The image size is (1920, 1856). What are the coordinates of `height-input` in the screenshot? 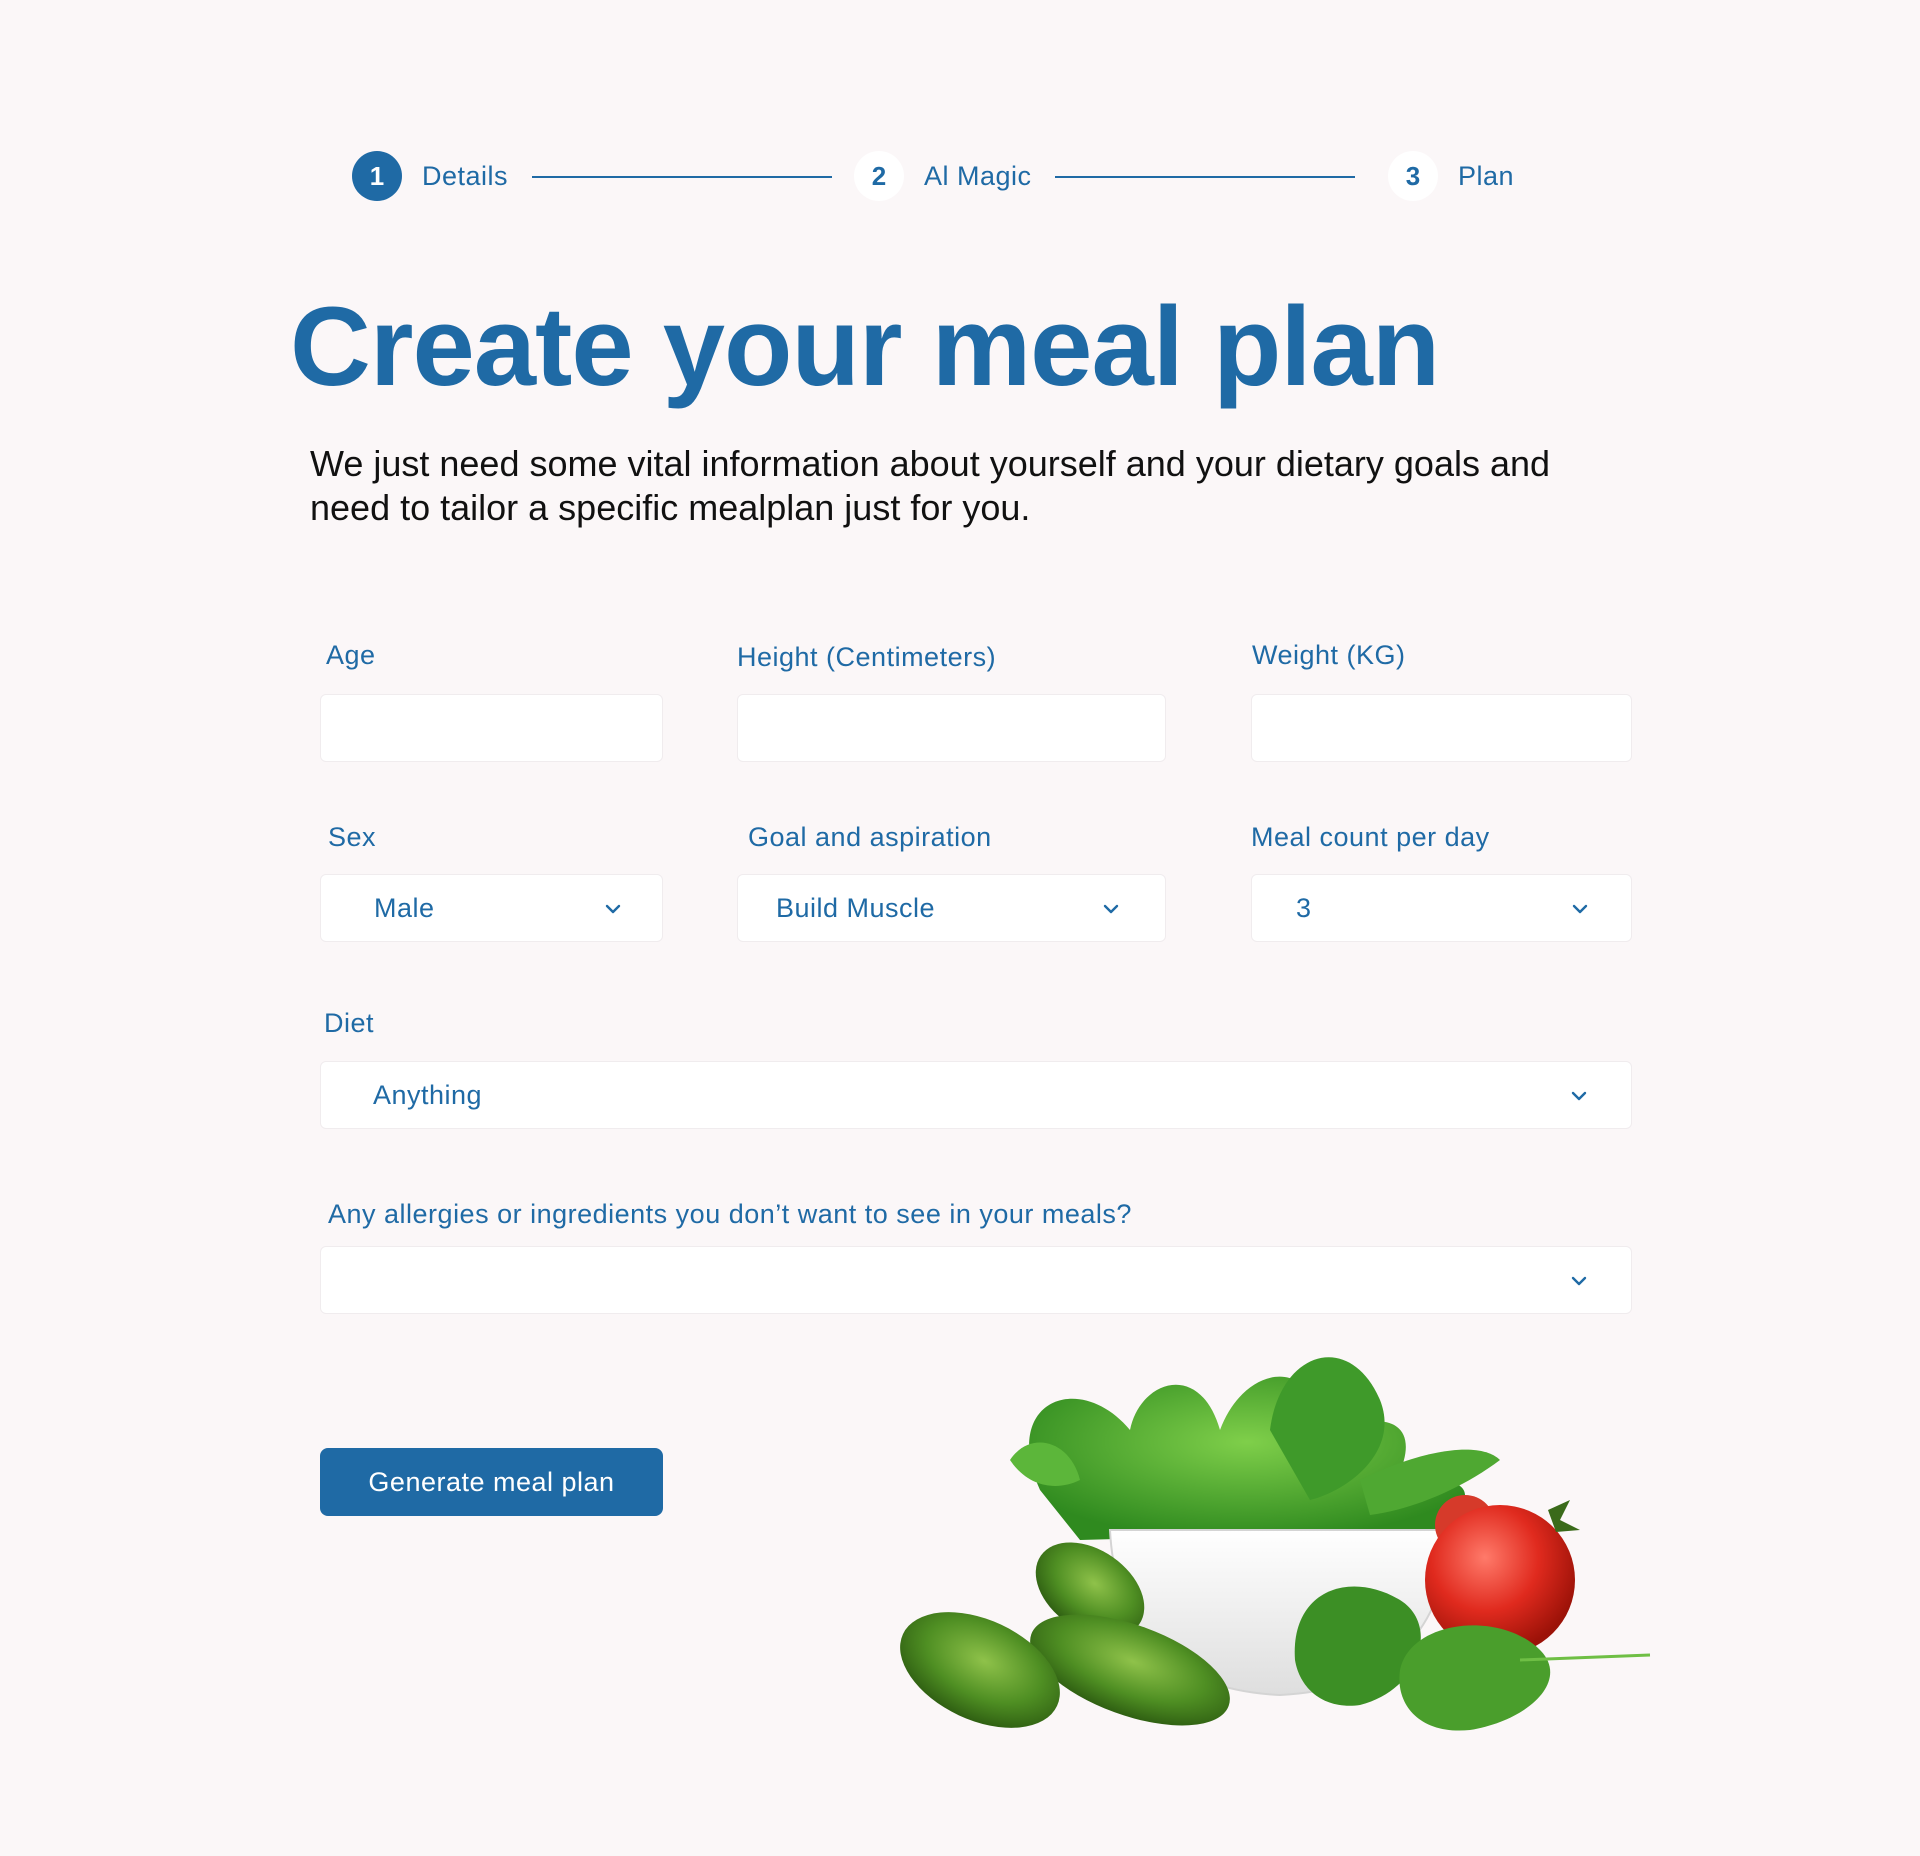 It's located at (951, 728).